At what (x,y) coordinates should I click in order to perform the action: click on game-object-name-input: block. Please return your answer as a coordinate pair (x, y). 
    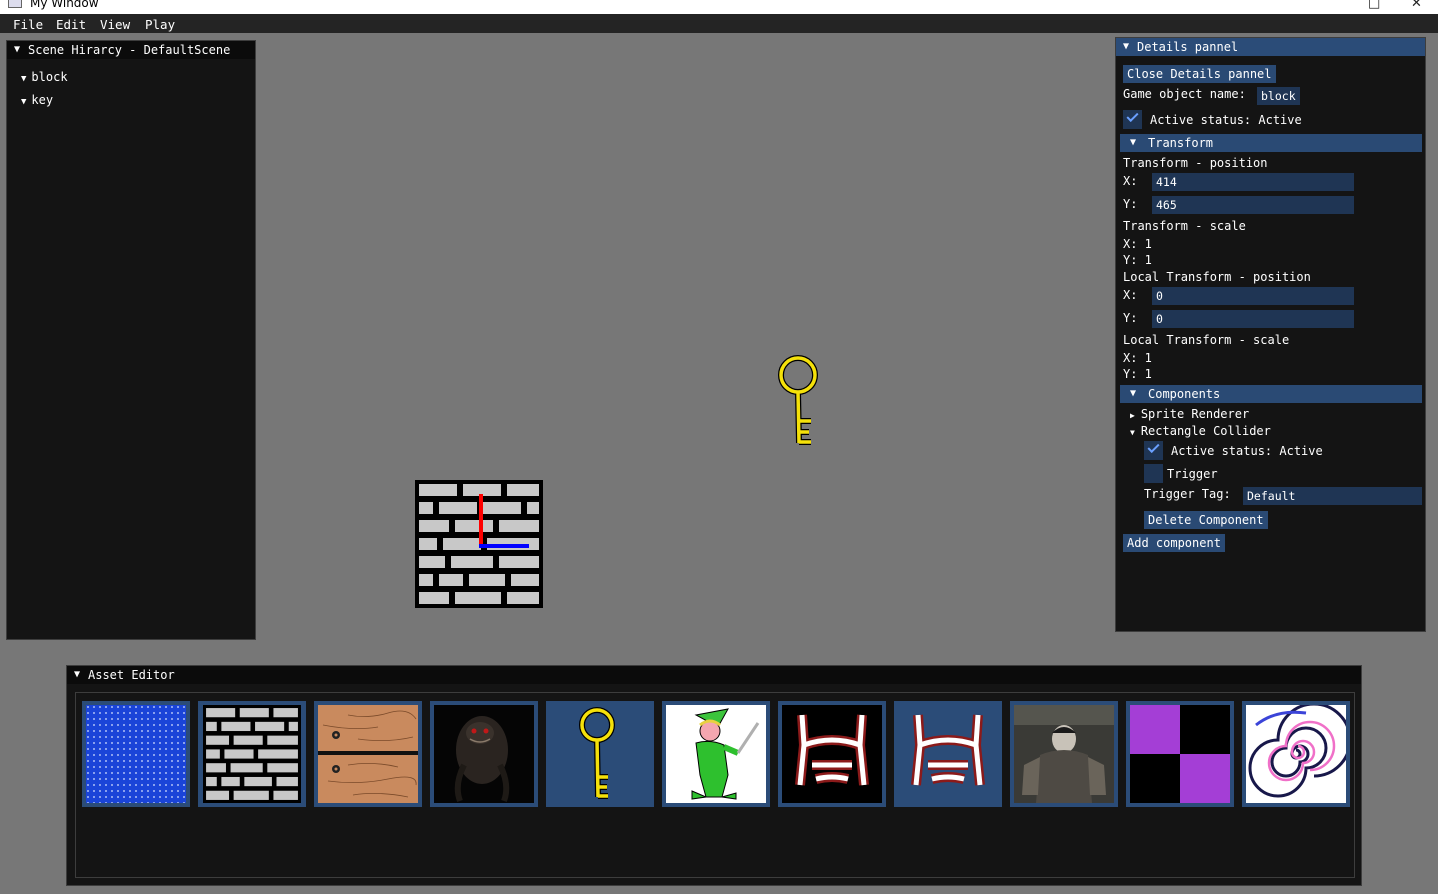
    Looking at the image, I should click on (1278, 96).